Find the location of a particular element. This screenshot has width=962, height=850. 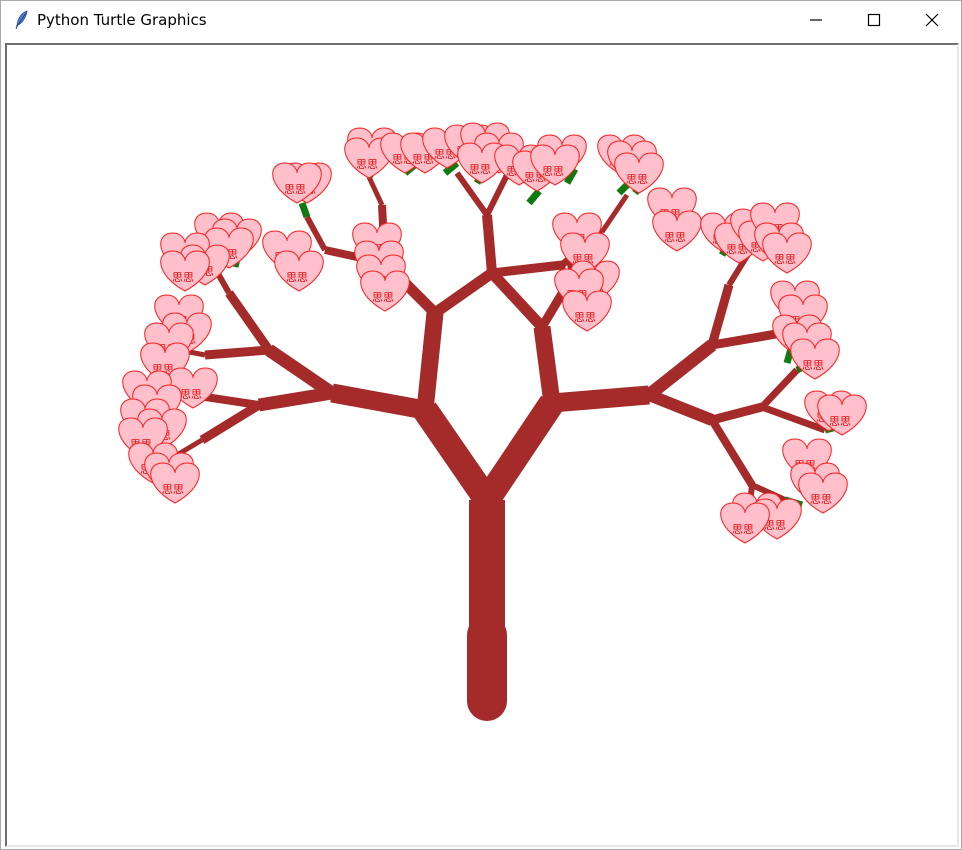

close-button is located at coordinates (932, 20).